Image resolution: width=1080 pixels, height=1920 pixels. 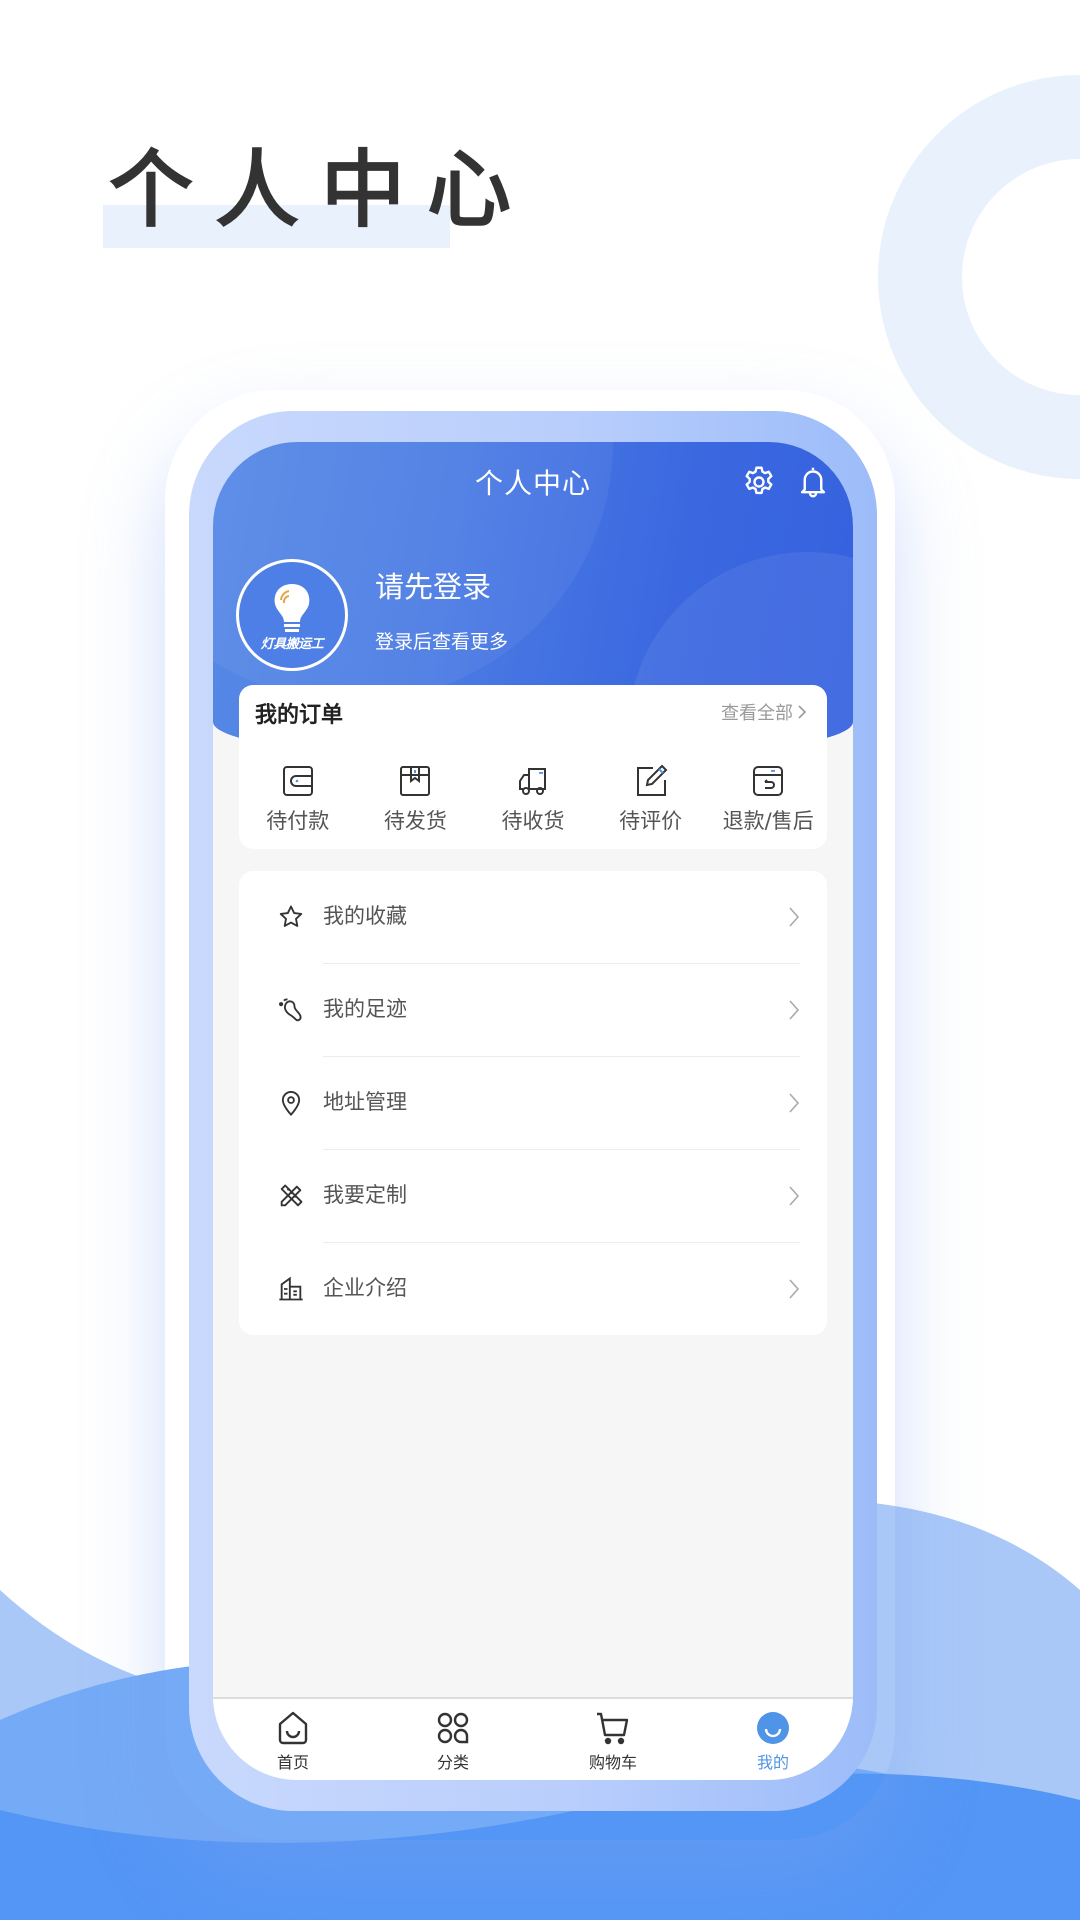 I want to click on return-box-icon, so click(x=768, y=781).